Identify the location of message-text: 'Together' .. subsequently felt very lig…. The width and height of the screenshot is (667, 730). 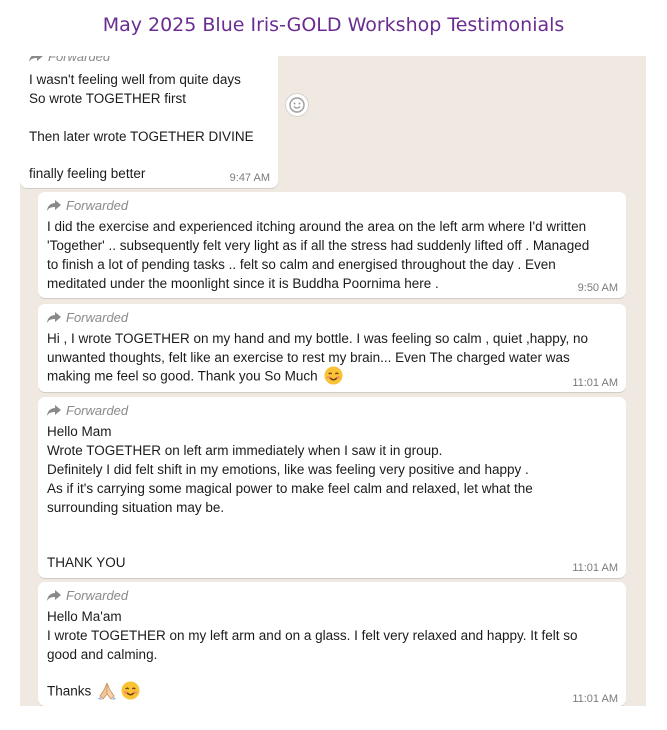
(318, 245).